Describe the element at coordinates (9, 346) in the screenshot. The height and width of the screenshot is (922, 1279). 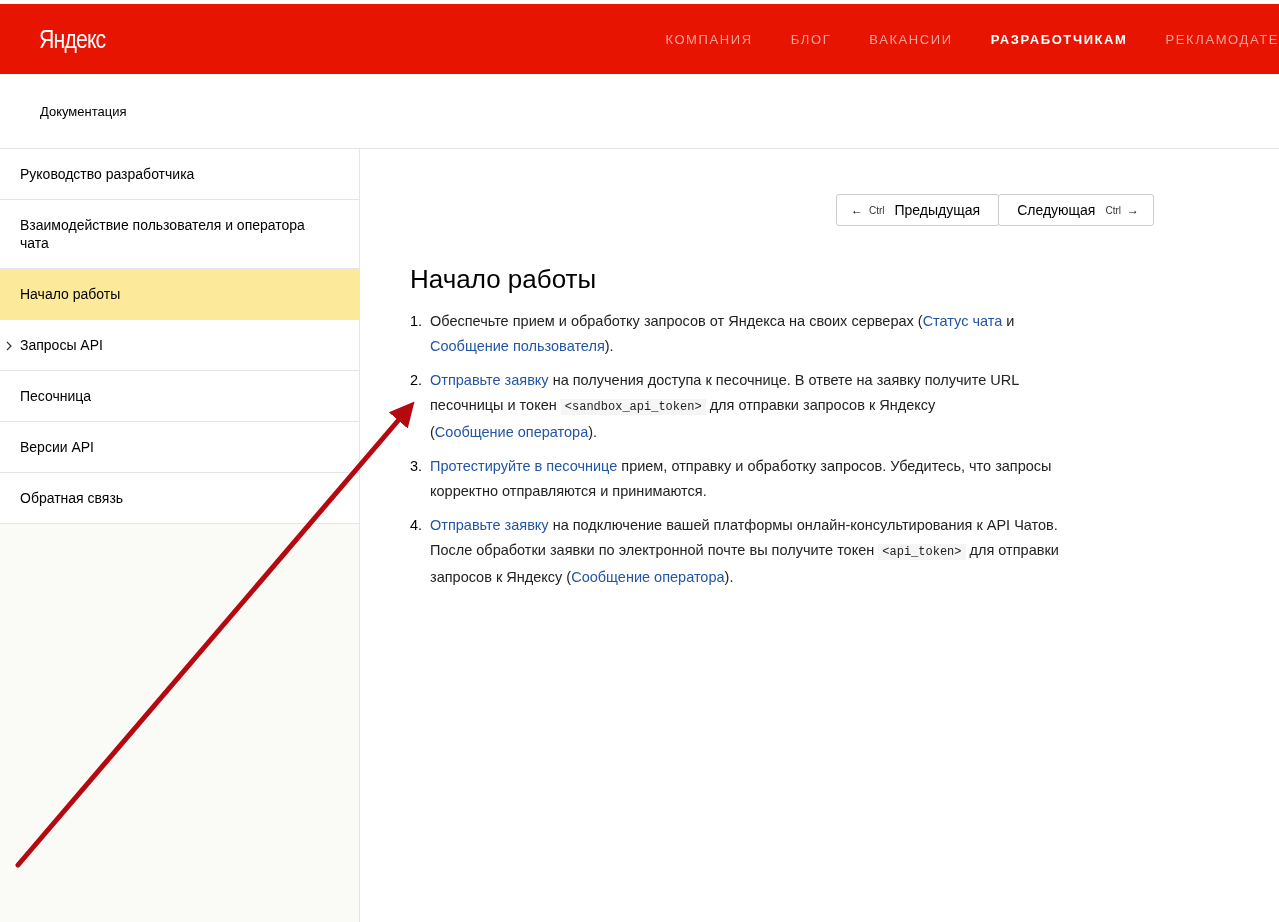
I see `chevron-right-icon` at that location.